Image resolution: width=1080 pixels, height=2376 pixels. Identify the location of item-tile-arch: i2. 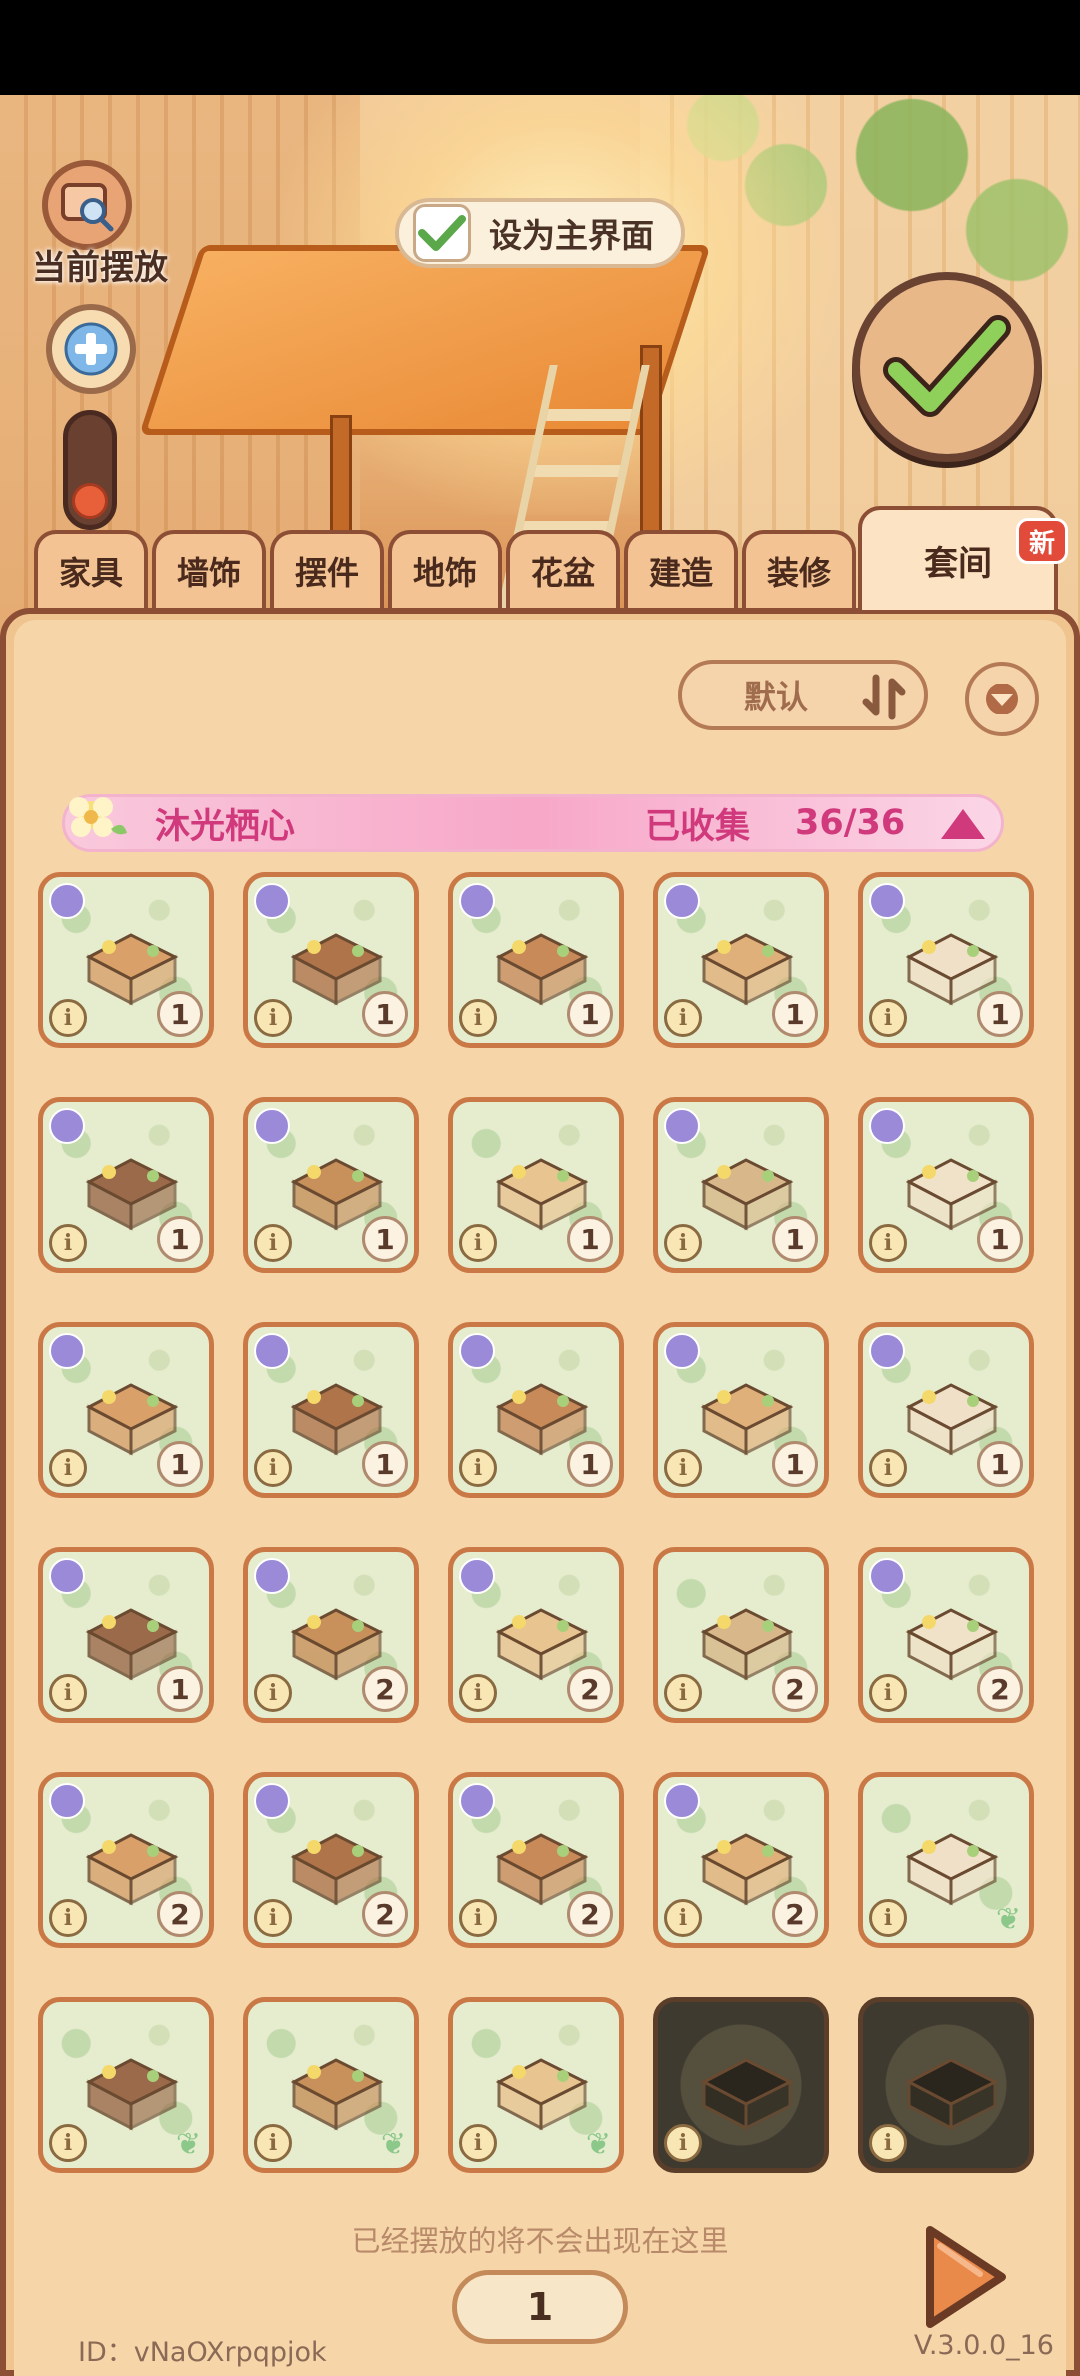
(126, 1860).